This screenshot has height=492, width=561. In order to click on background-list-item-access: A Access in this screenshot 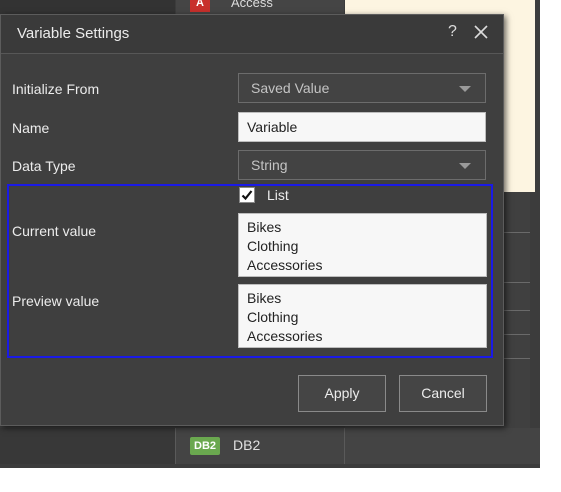, I will do `click(260, 7)`.